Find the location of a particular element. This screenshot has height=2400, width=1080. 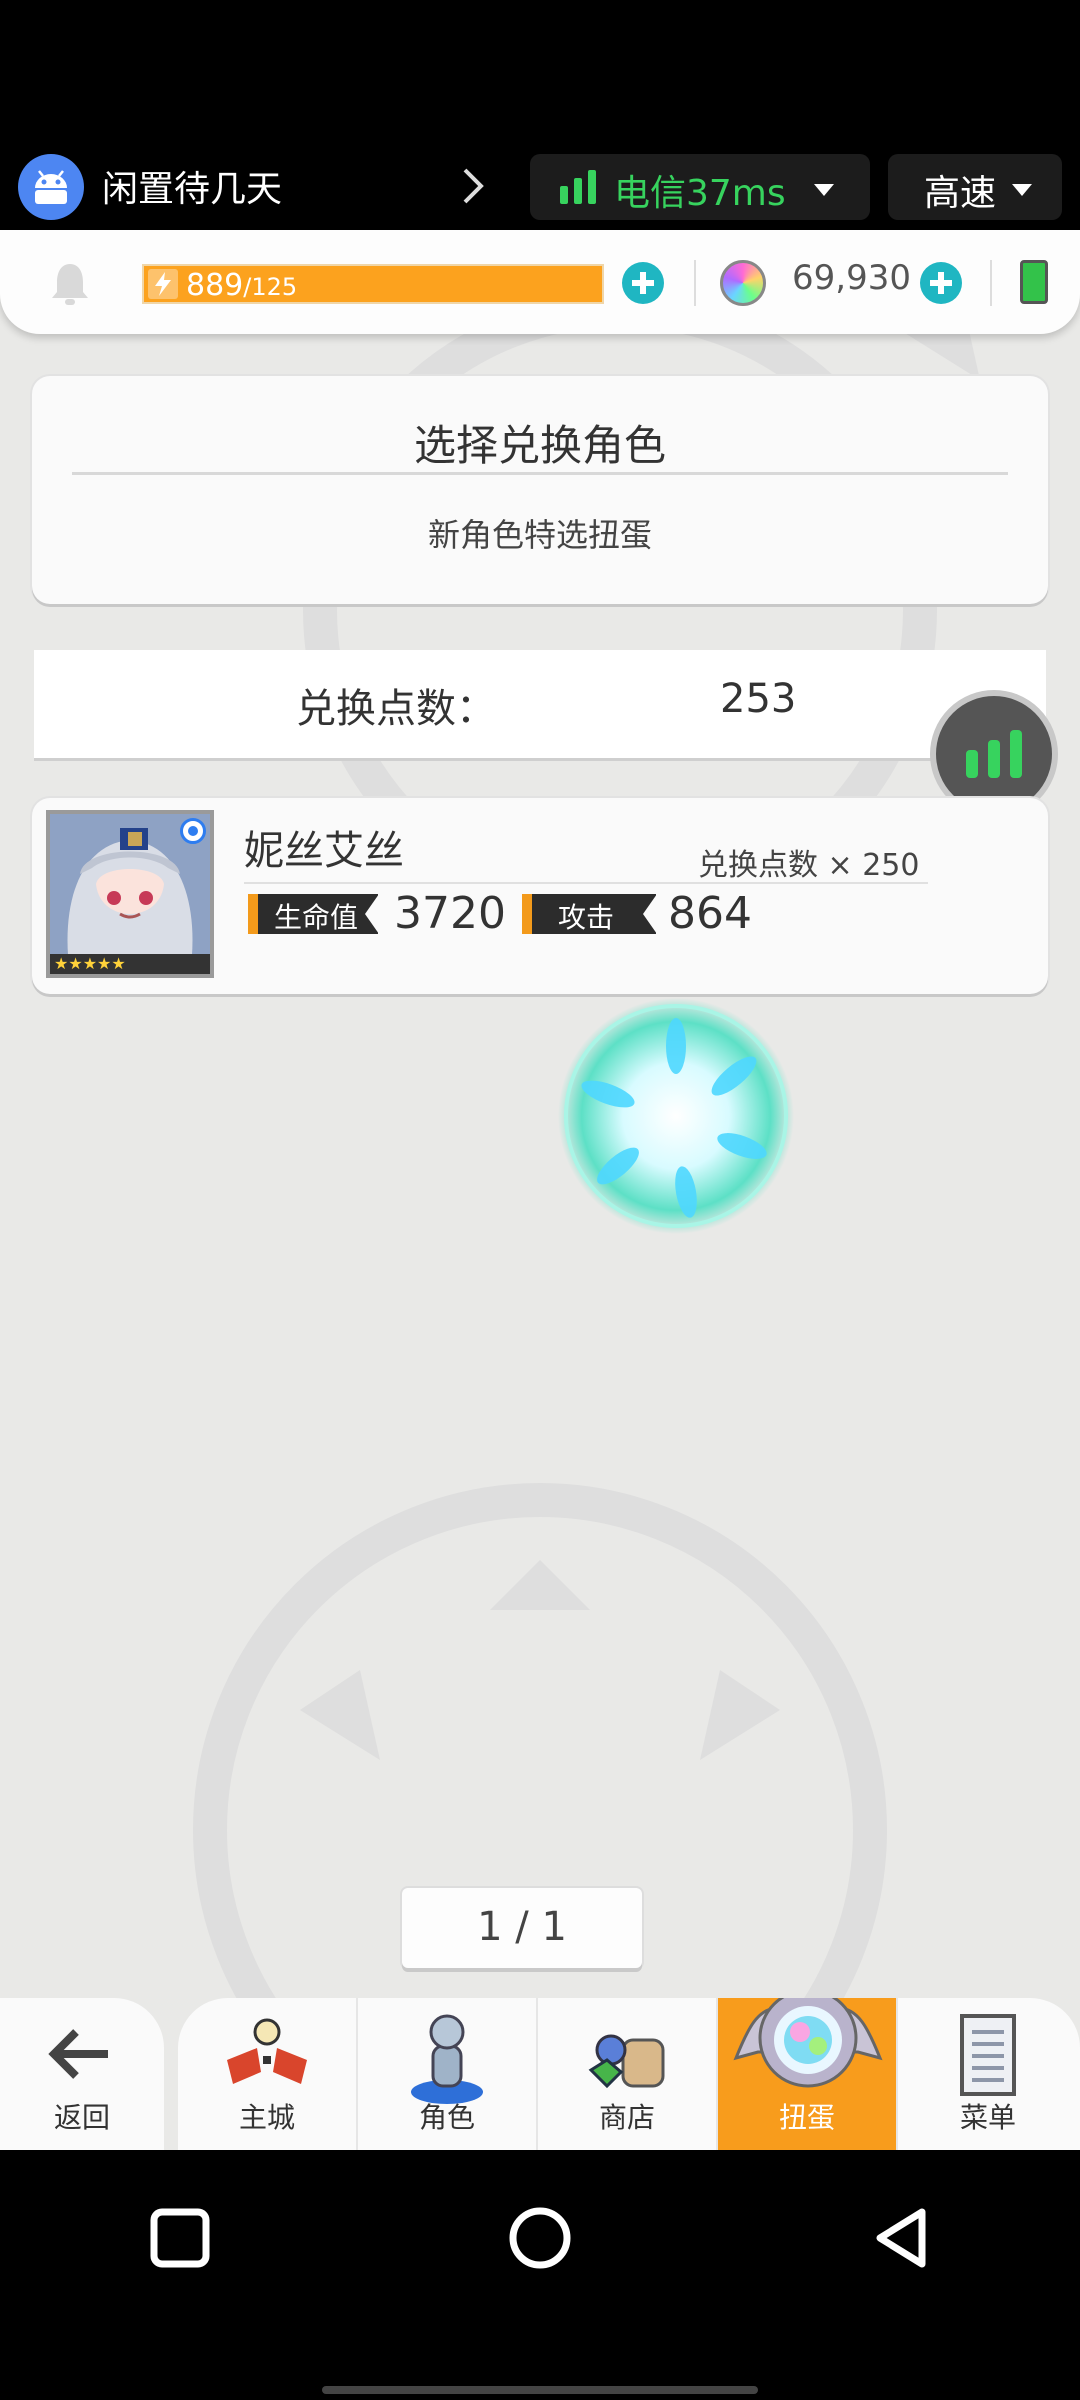

tap-effect is located at coordinates (676, 1116).